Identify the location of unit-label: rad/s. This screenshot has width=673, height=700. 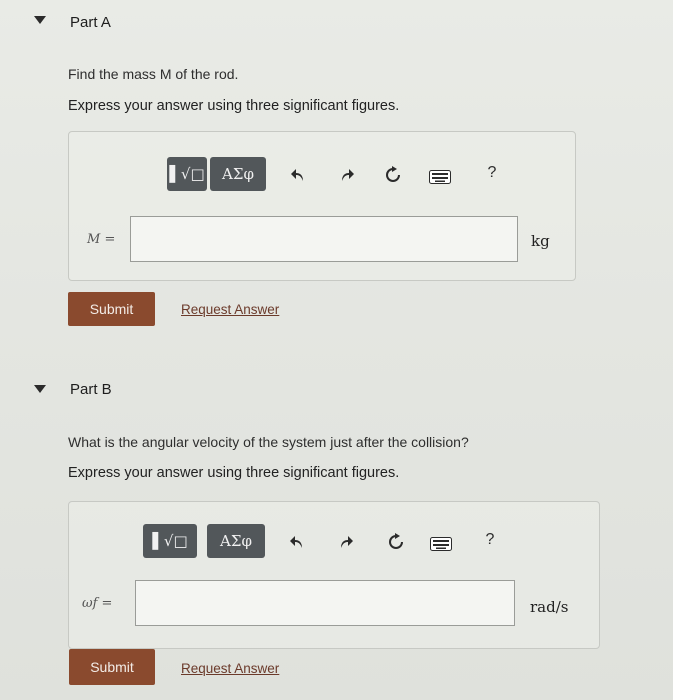
(549, 607).